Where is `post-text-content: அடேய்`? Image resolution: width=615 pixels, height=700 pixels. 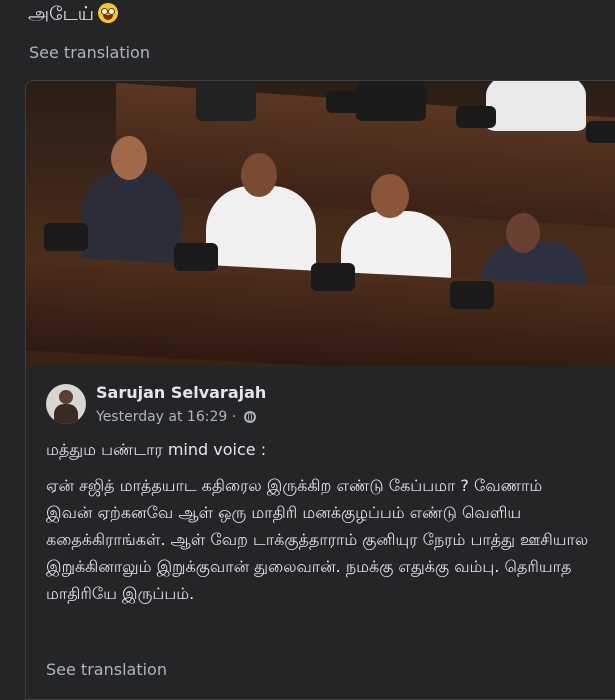
post-text-content: அடேய் is located at coordinates (61, 14).